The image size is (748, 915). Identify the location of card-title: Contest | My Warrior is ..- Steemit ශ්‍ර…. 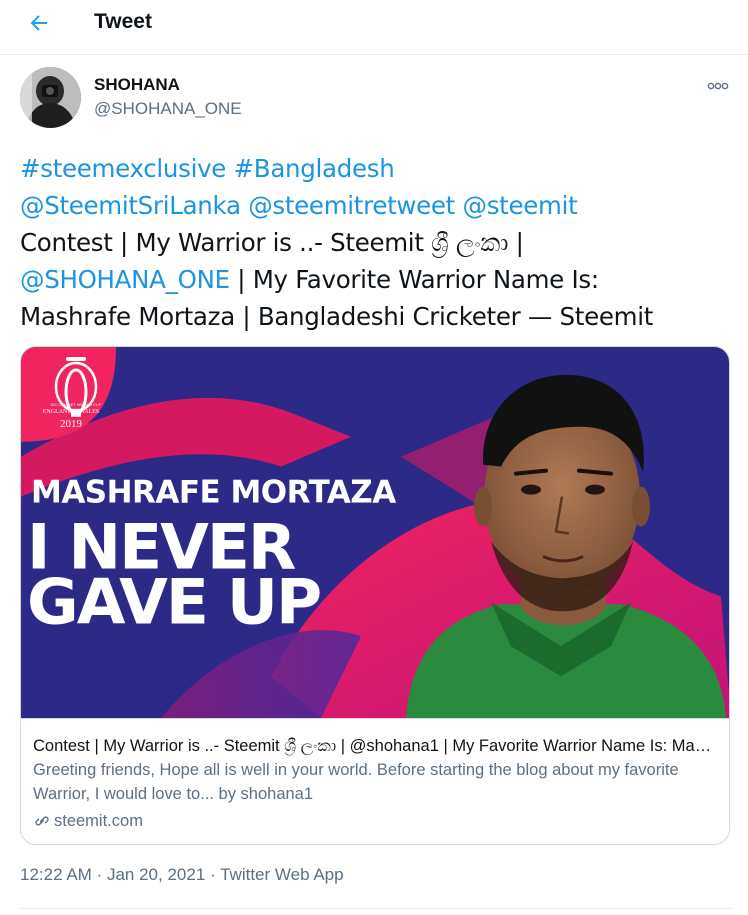
(376, 746).